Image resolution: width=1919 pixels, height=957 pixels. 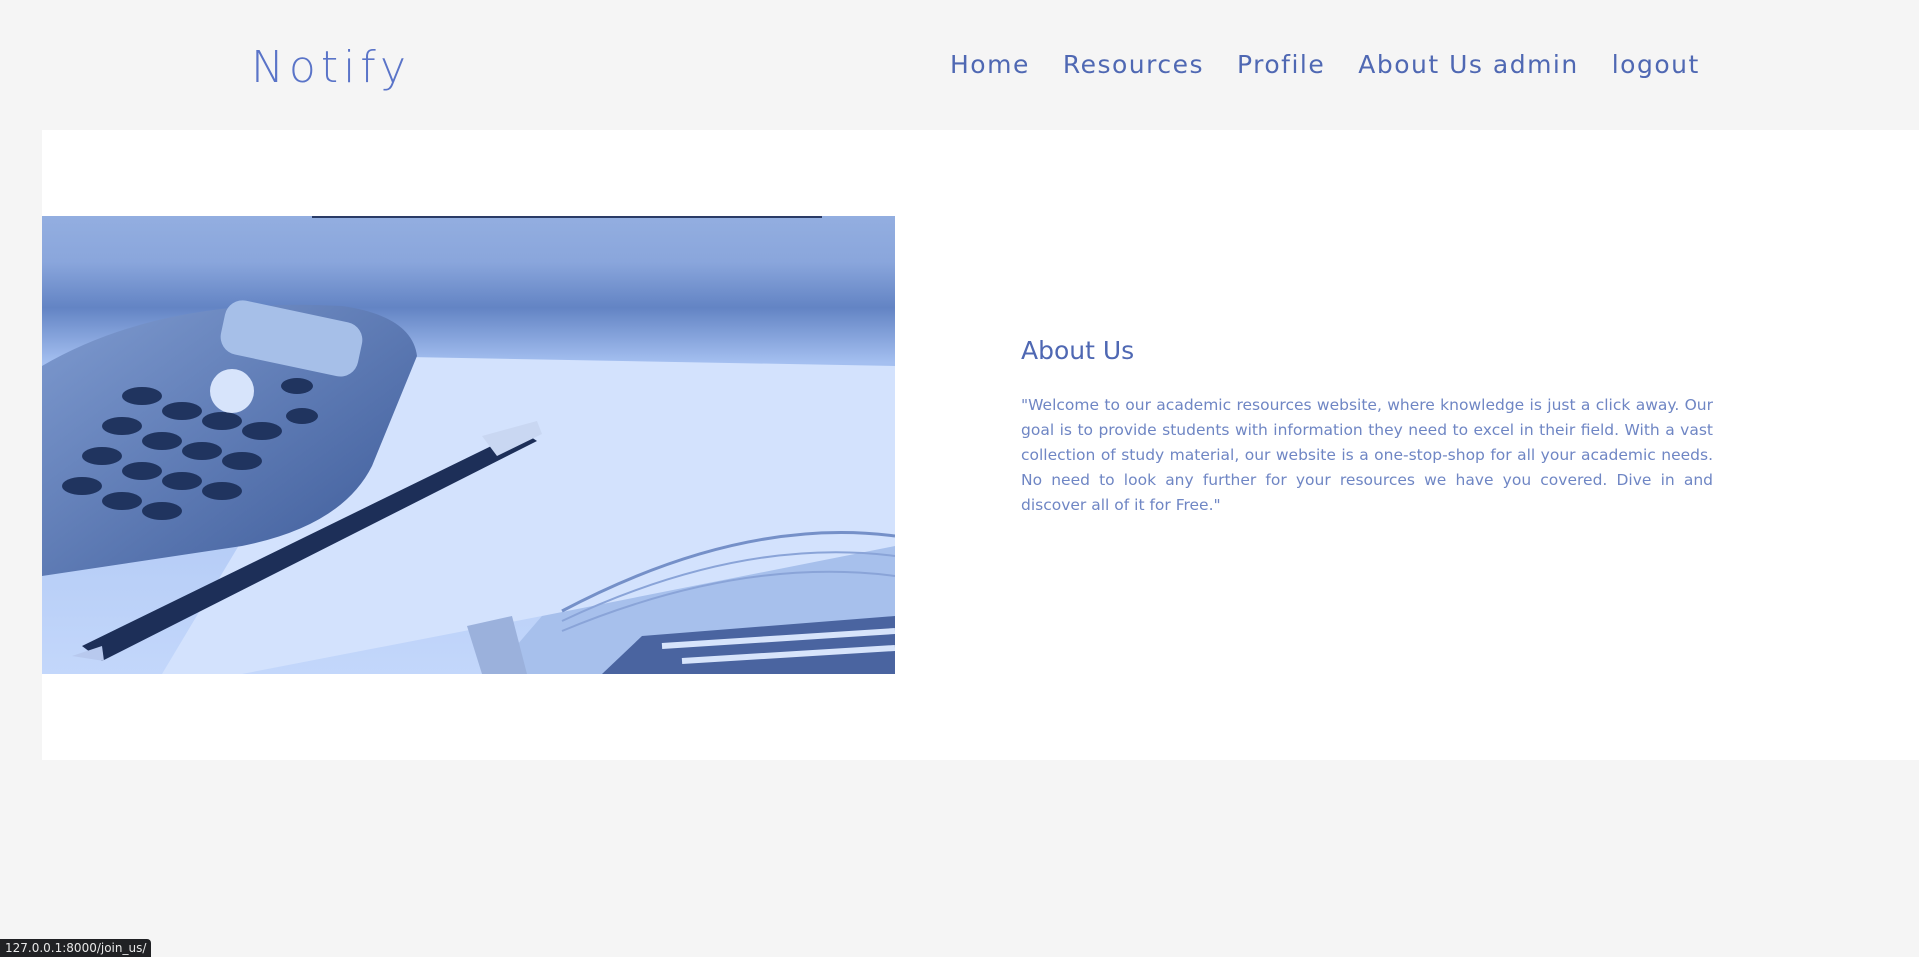 I want to click on nav-about-us: About Us admin, so click(x=1468, y=65).